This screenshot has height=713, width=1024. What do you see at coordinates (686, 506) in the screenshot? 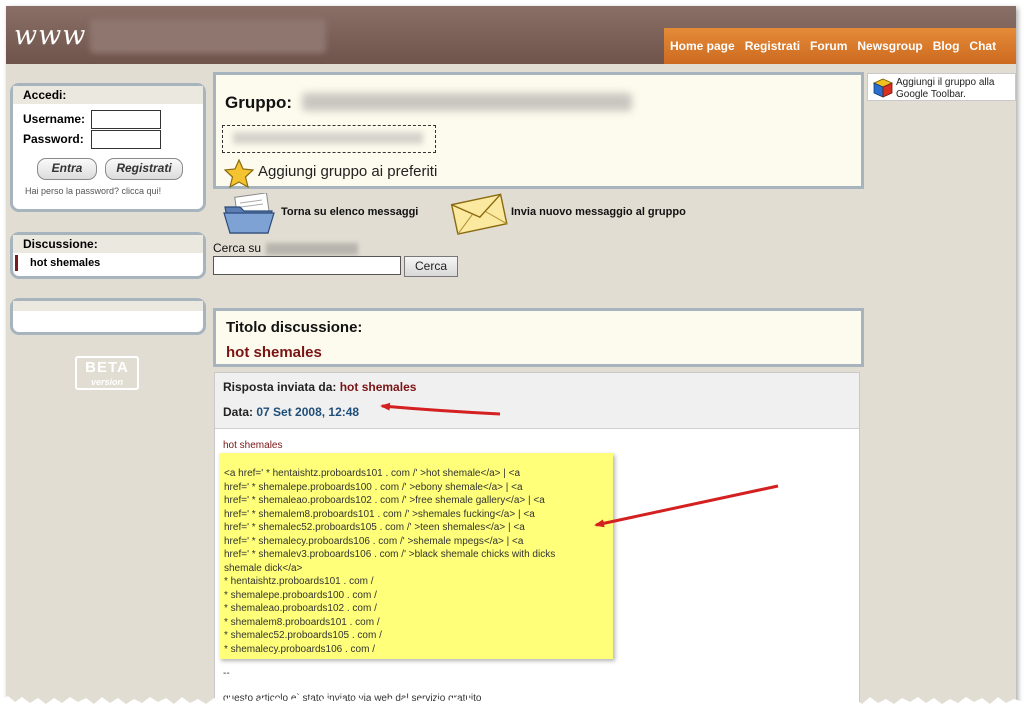
I see `spam-arrow` at bounding box center [686, 506].